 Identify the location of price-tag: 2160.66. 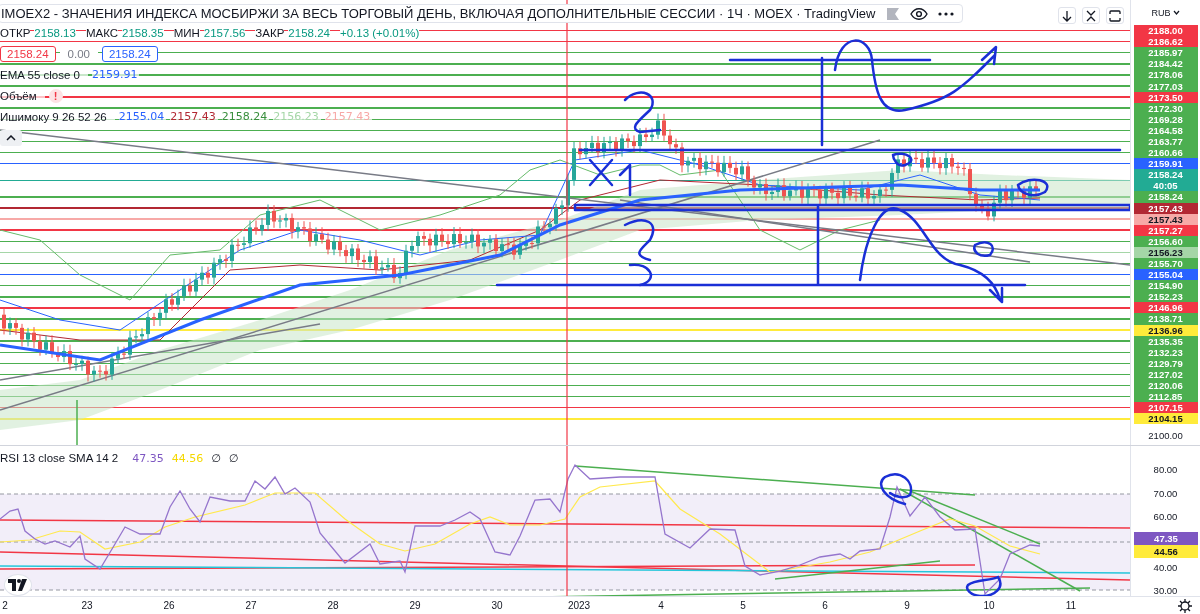
(1165, 153).